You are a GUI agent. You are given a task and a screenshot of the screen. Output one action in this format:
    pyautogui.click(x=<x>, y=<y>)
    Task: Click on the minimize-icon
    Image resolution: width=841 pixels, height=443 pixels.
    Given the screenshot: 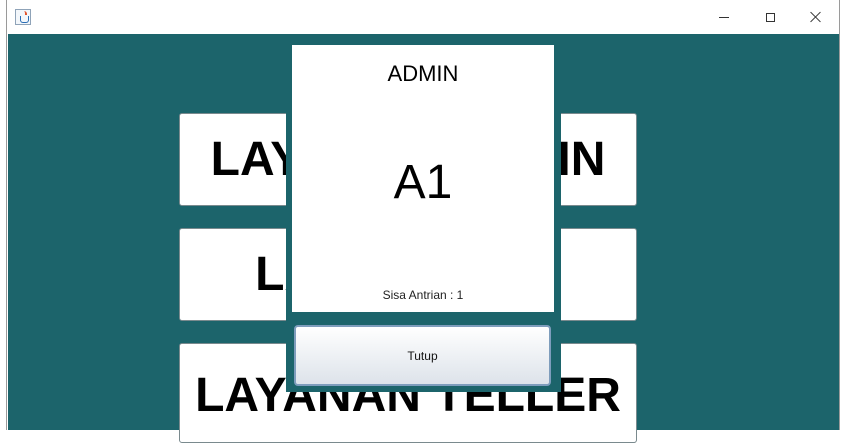 What is the action you would take?
    pyautogui.click(x=724, y=17)
    